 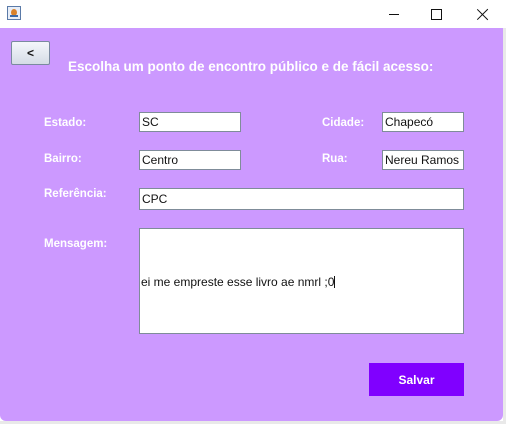 What do you see at coordinates (30, 53) in the screenshot?
I see `back-button: <` at bounding box center [30, 53].